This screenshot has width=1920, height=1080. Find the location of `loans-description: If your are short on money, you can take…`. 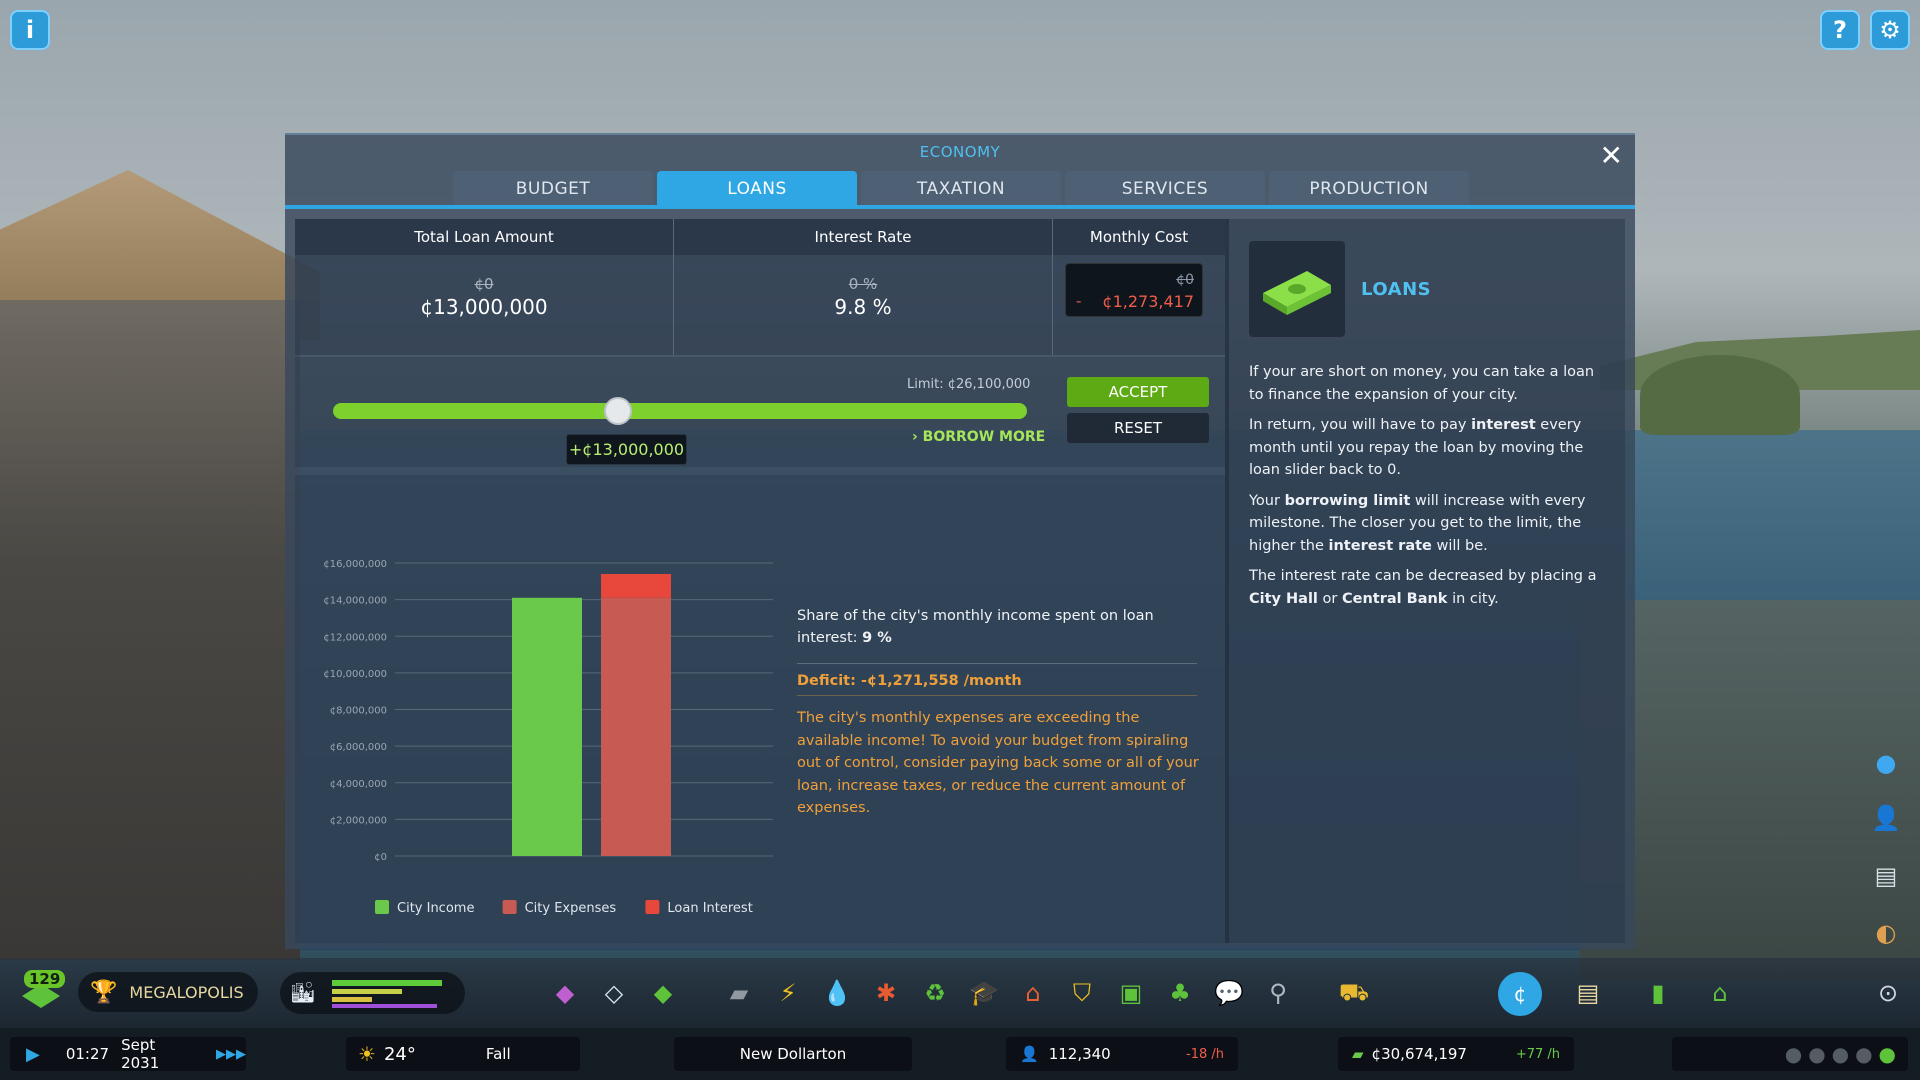

loans-description: If your are short on money, you can take… is located at coordinates (1429, 489).